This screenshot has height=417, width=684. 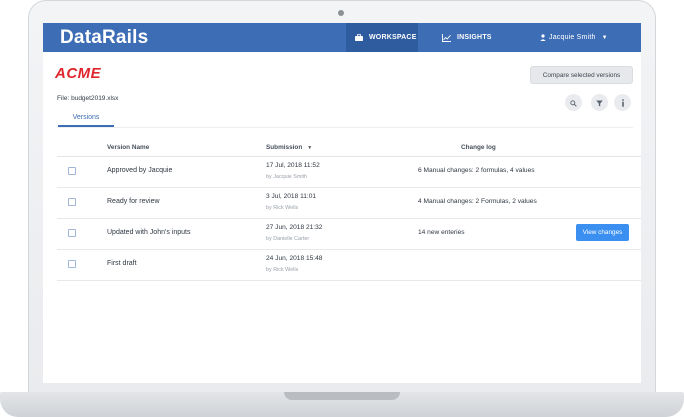 I want to click on column-header-version-name: Version Name, so click(x=128, y=147).